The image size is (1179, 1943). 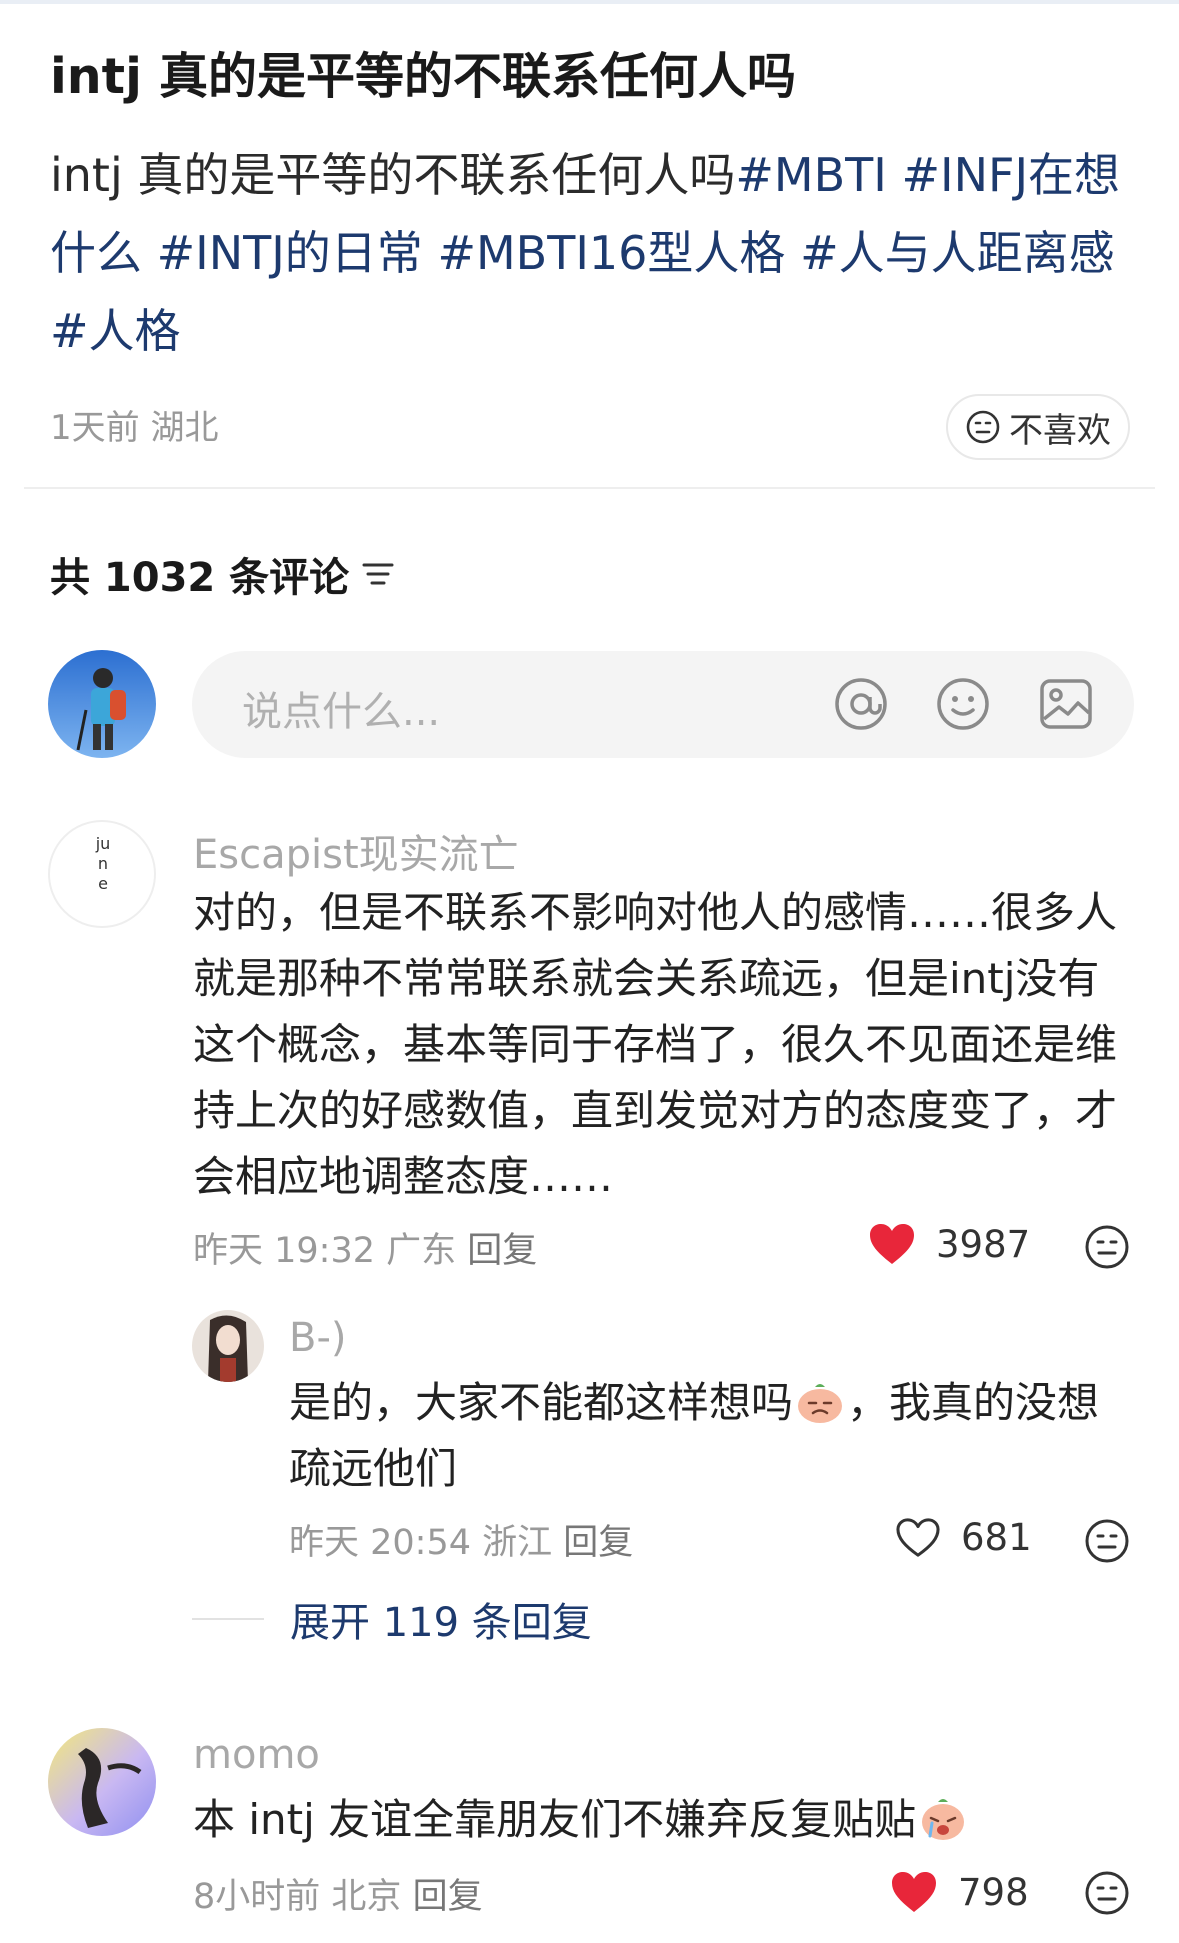 What do you see at coordinates (102, 704) in the screenshot?
I see `my-avatar` at bounding box center [102, 704].